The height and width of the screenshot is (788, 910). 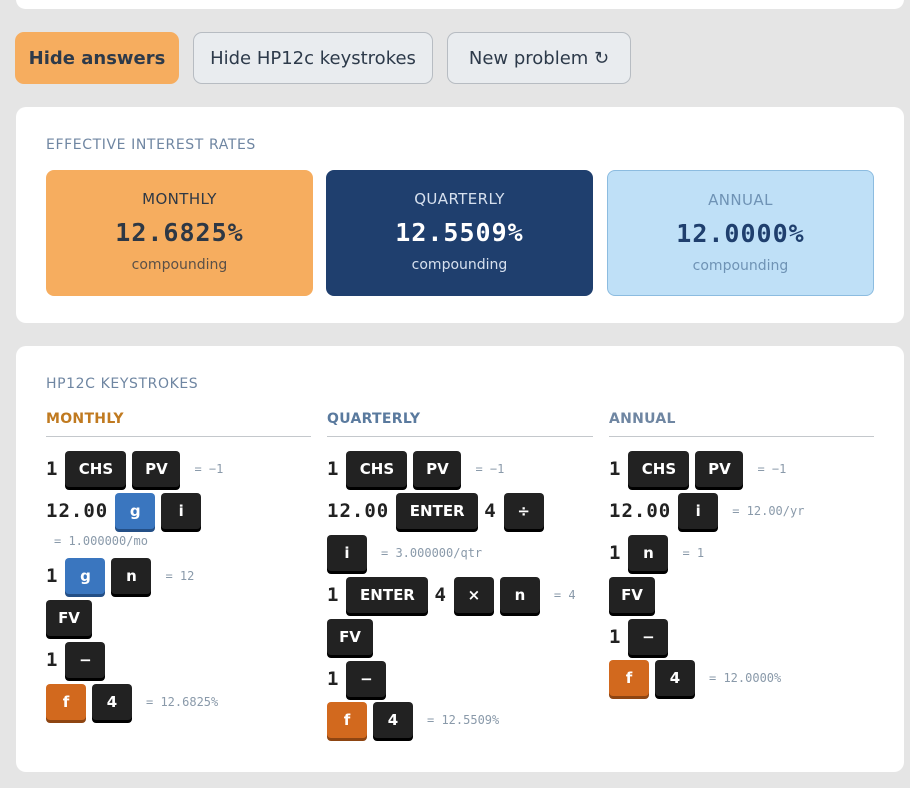 I want to click on annual-step-6: f 4 = 12.0000%, so click(x=695, y=678).